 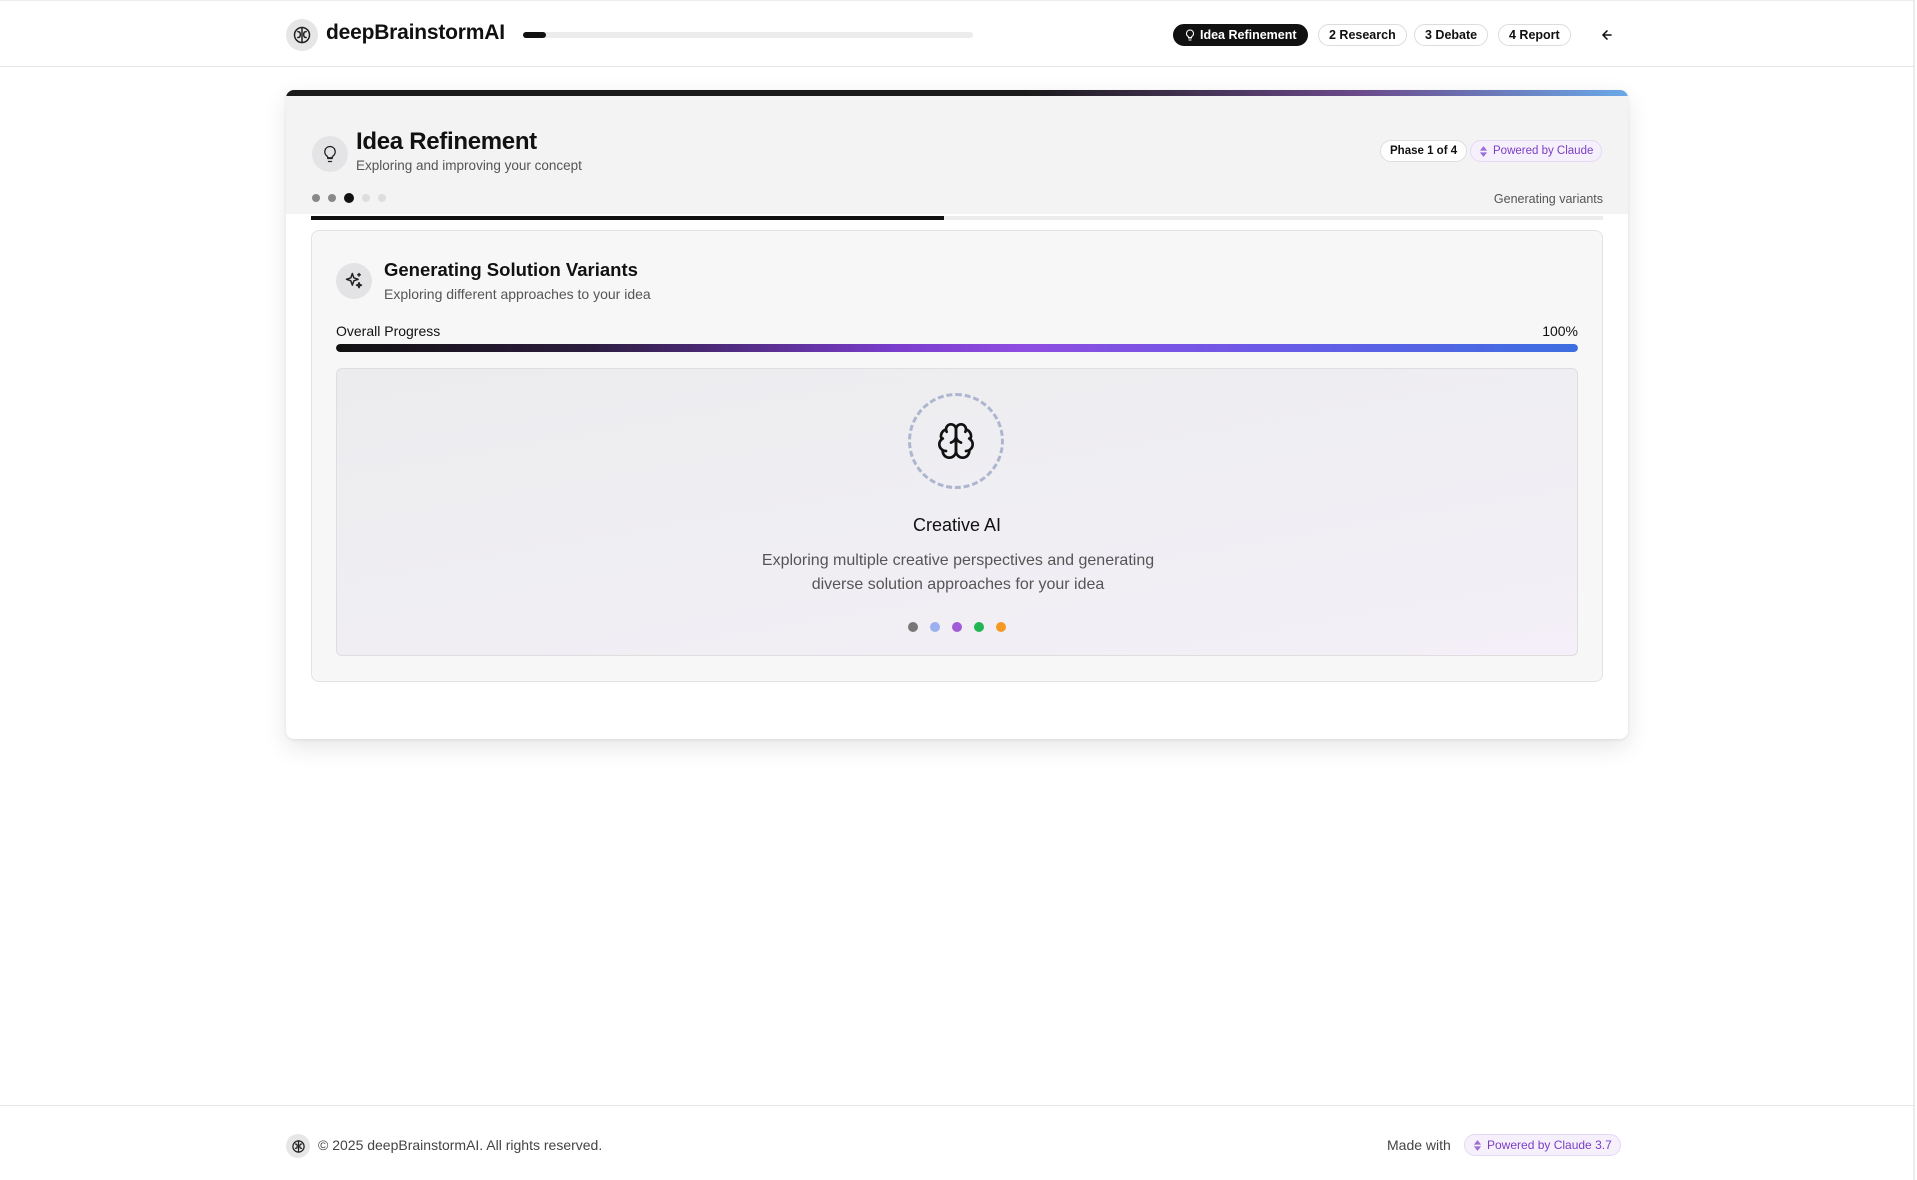 What do you see at coordinates (1548, 199) in the screenshot?
I see `step-status: Generating variants` at bounding box center [1548, 199].